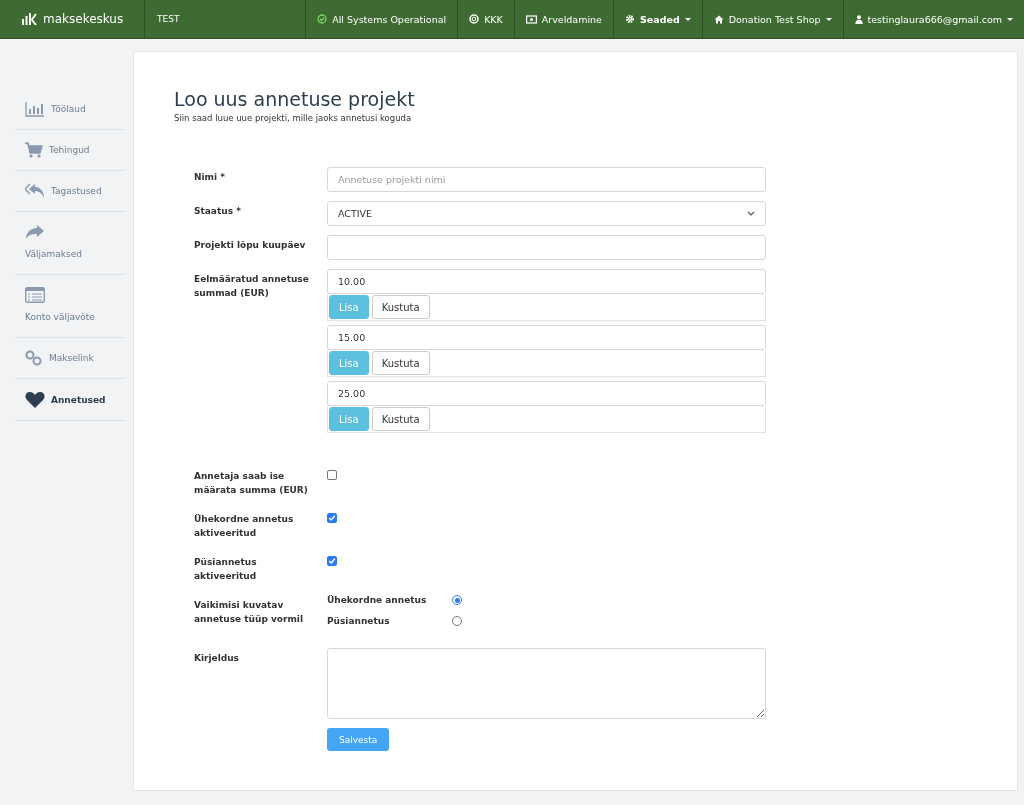  Describe the element at coordinates (485, 19) in the screenshot. I see `nav-item: KKK` at that location.